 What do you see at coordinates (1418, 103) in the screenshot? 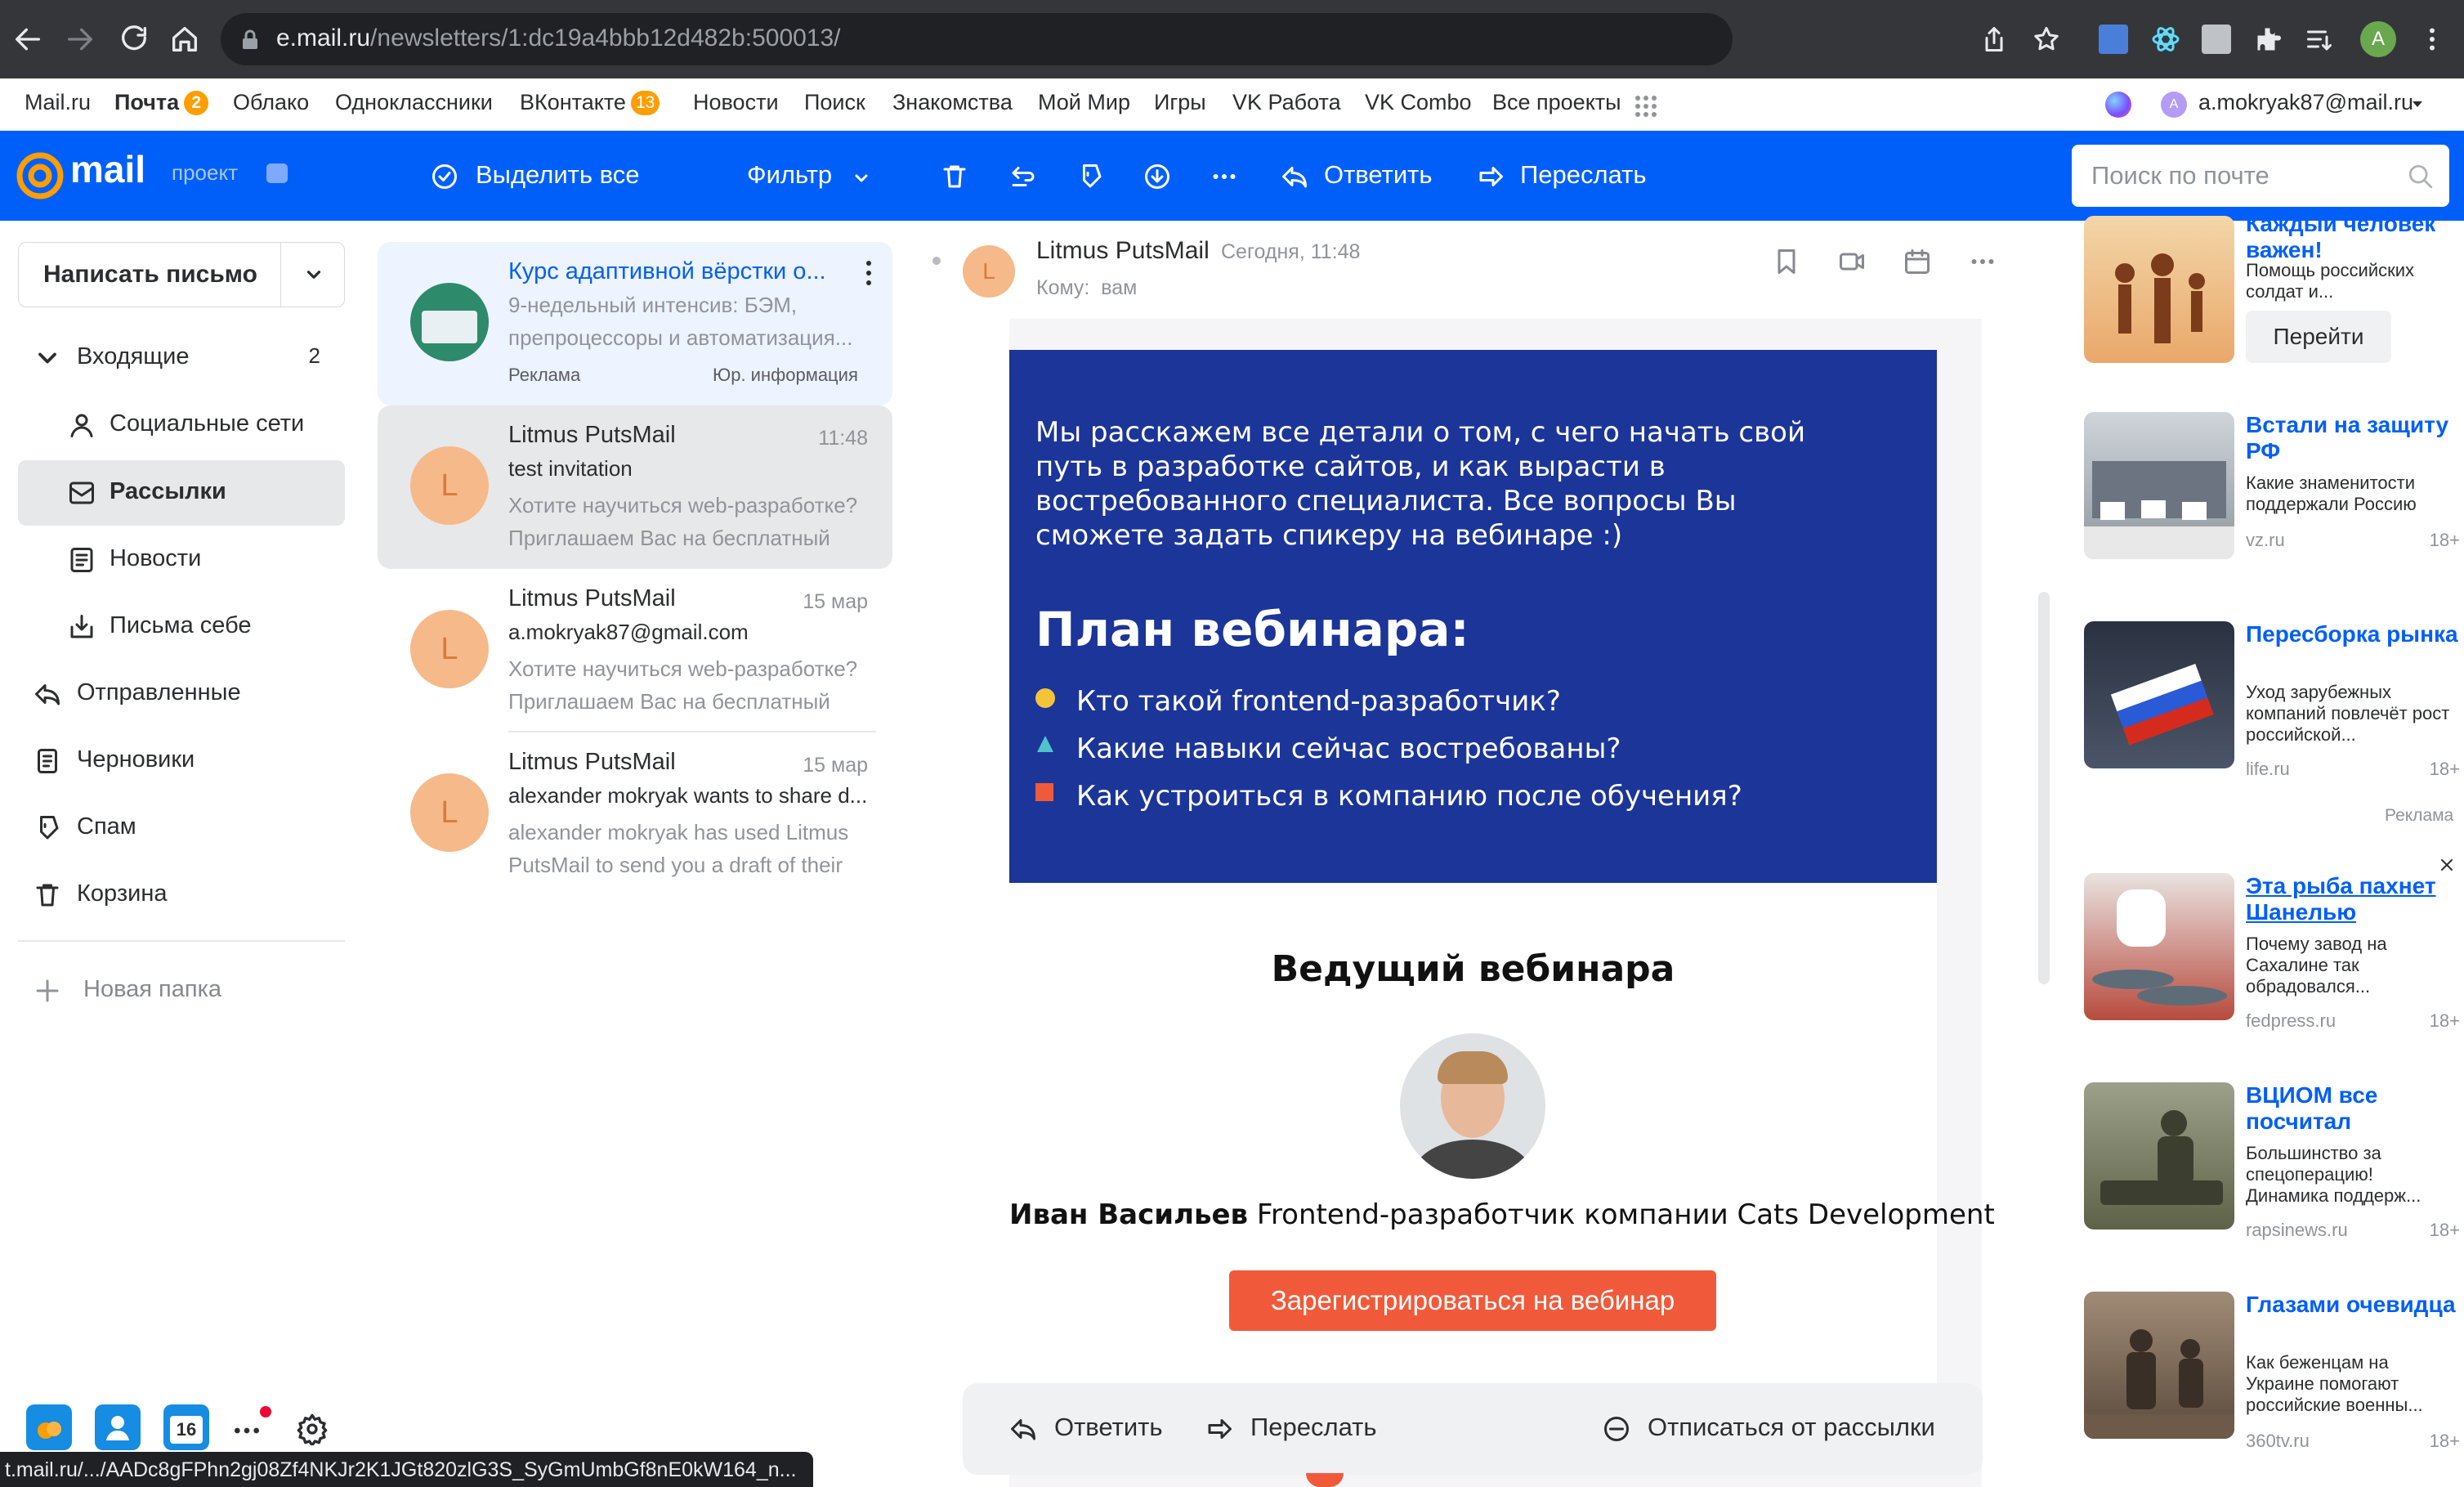
I see `portal-link-vk-combo: VK Combo` at bounding box center [1418, 103].